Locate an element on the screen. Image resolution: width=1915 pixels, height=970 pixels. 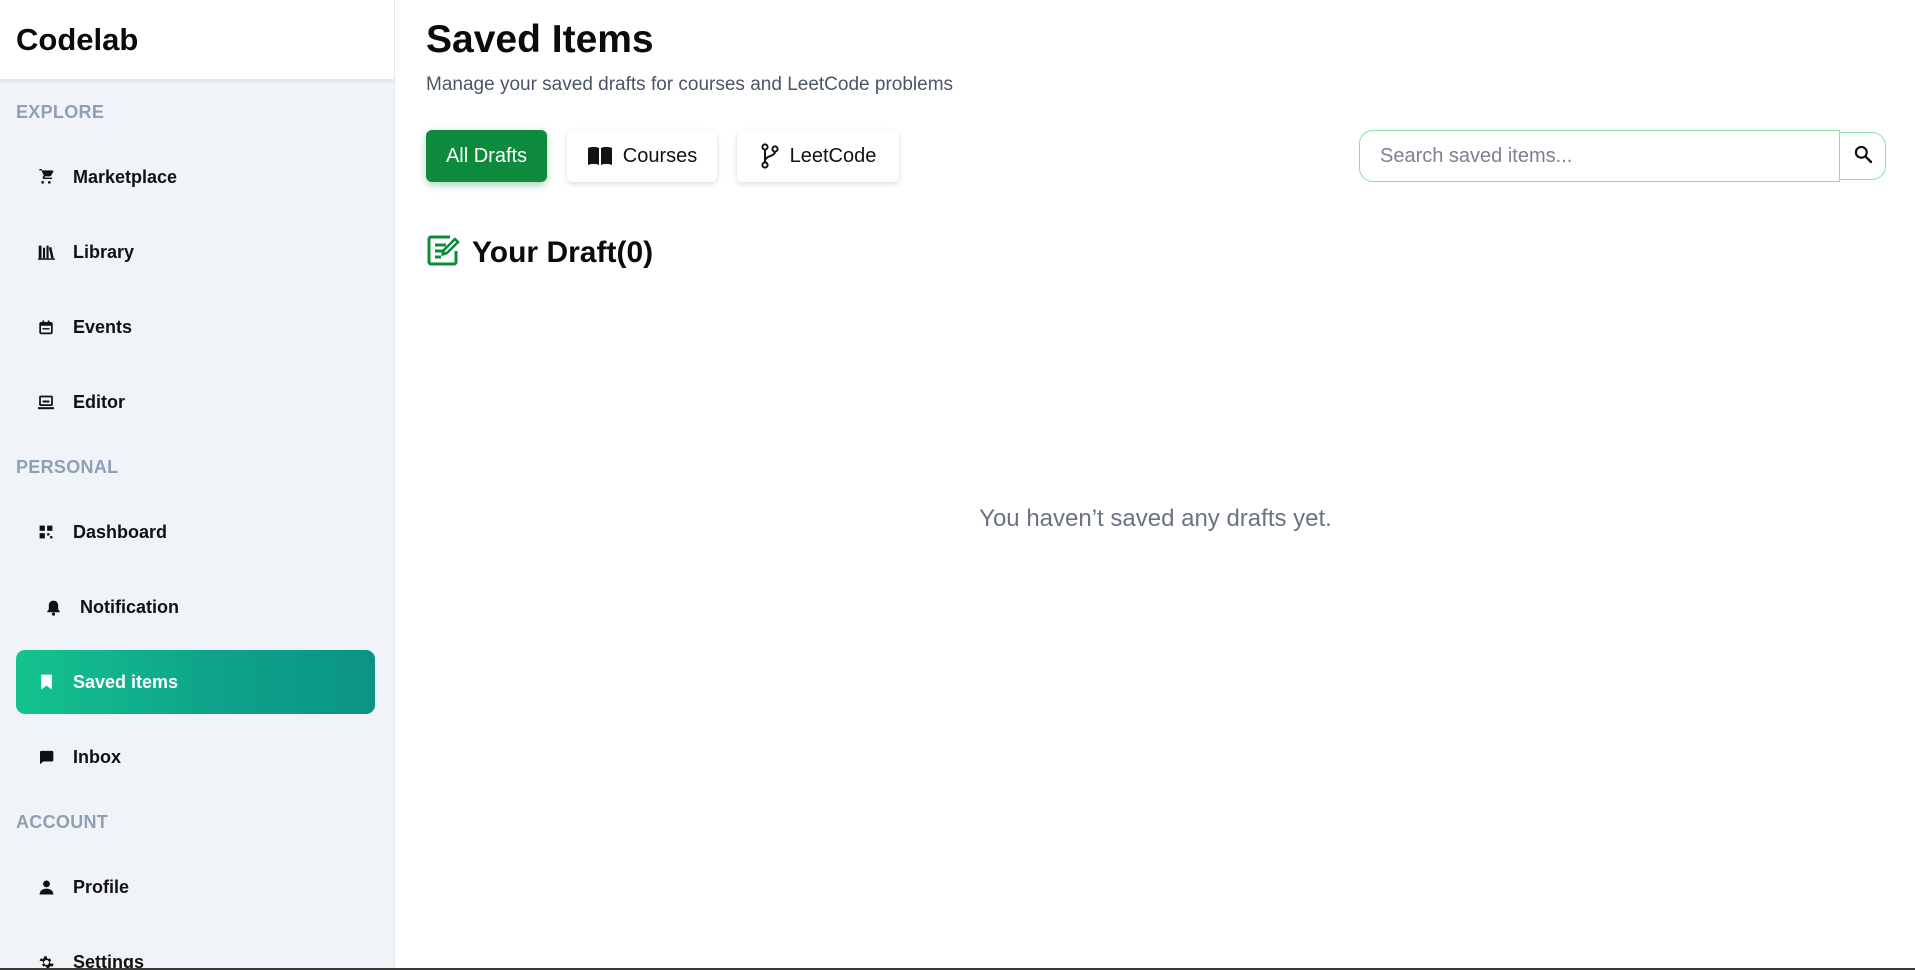
chat-icon is located at coordinates (46, 757).